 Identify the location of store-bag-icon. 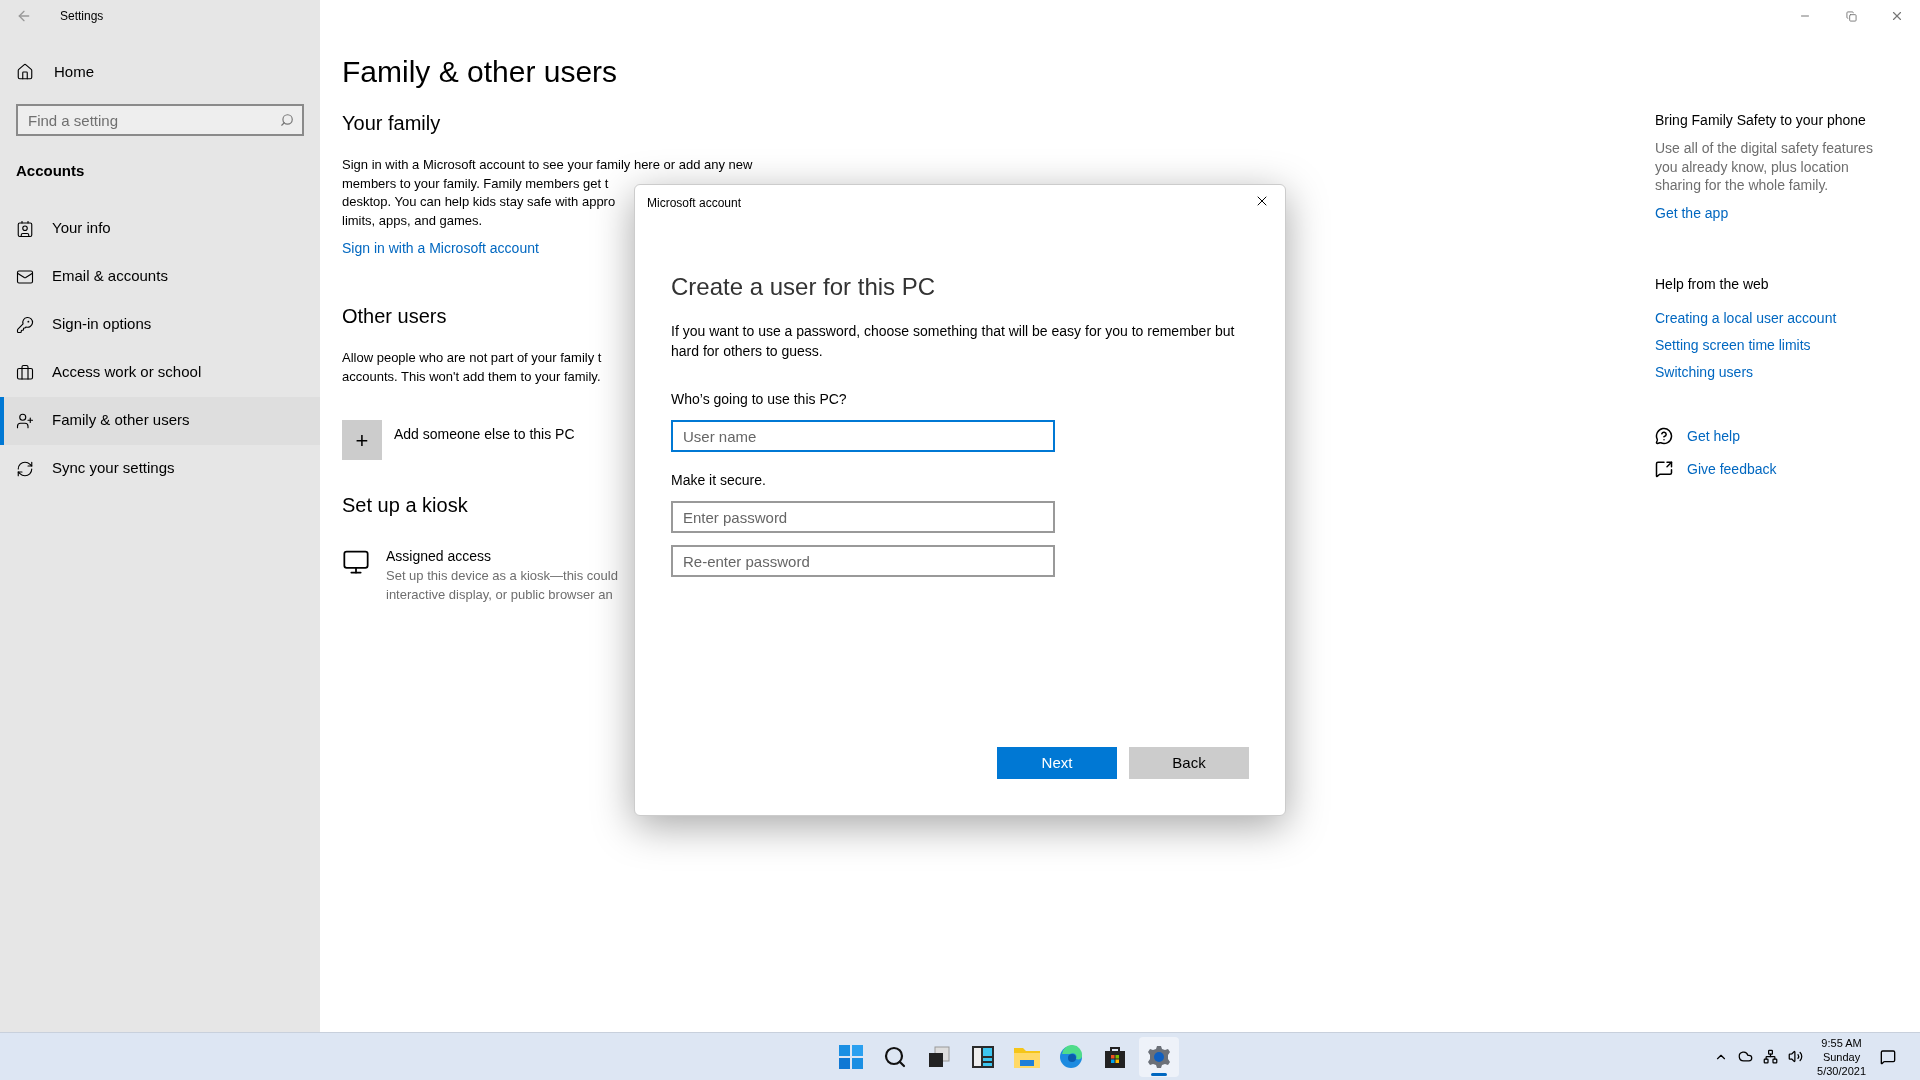
(1115, 1056).